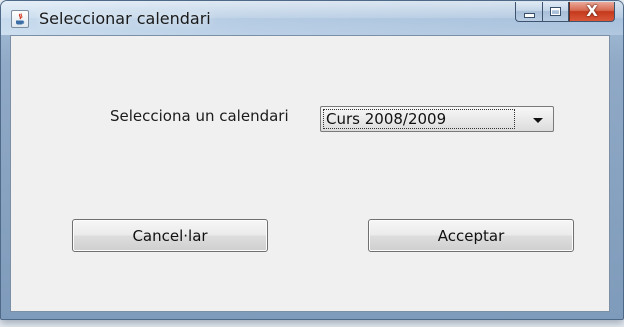  Describe the element at coordinates (20, 19) in the screenshot. I see `java-app-icon` at that location.